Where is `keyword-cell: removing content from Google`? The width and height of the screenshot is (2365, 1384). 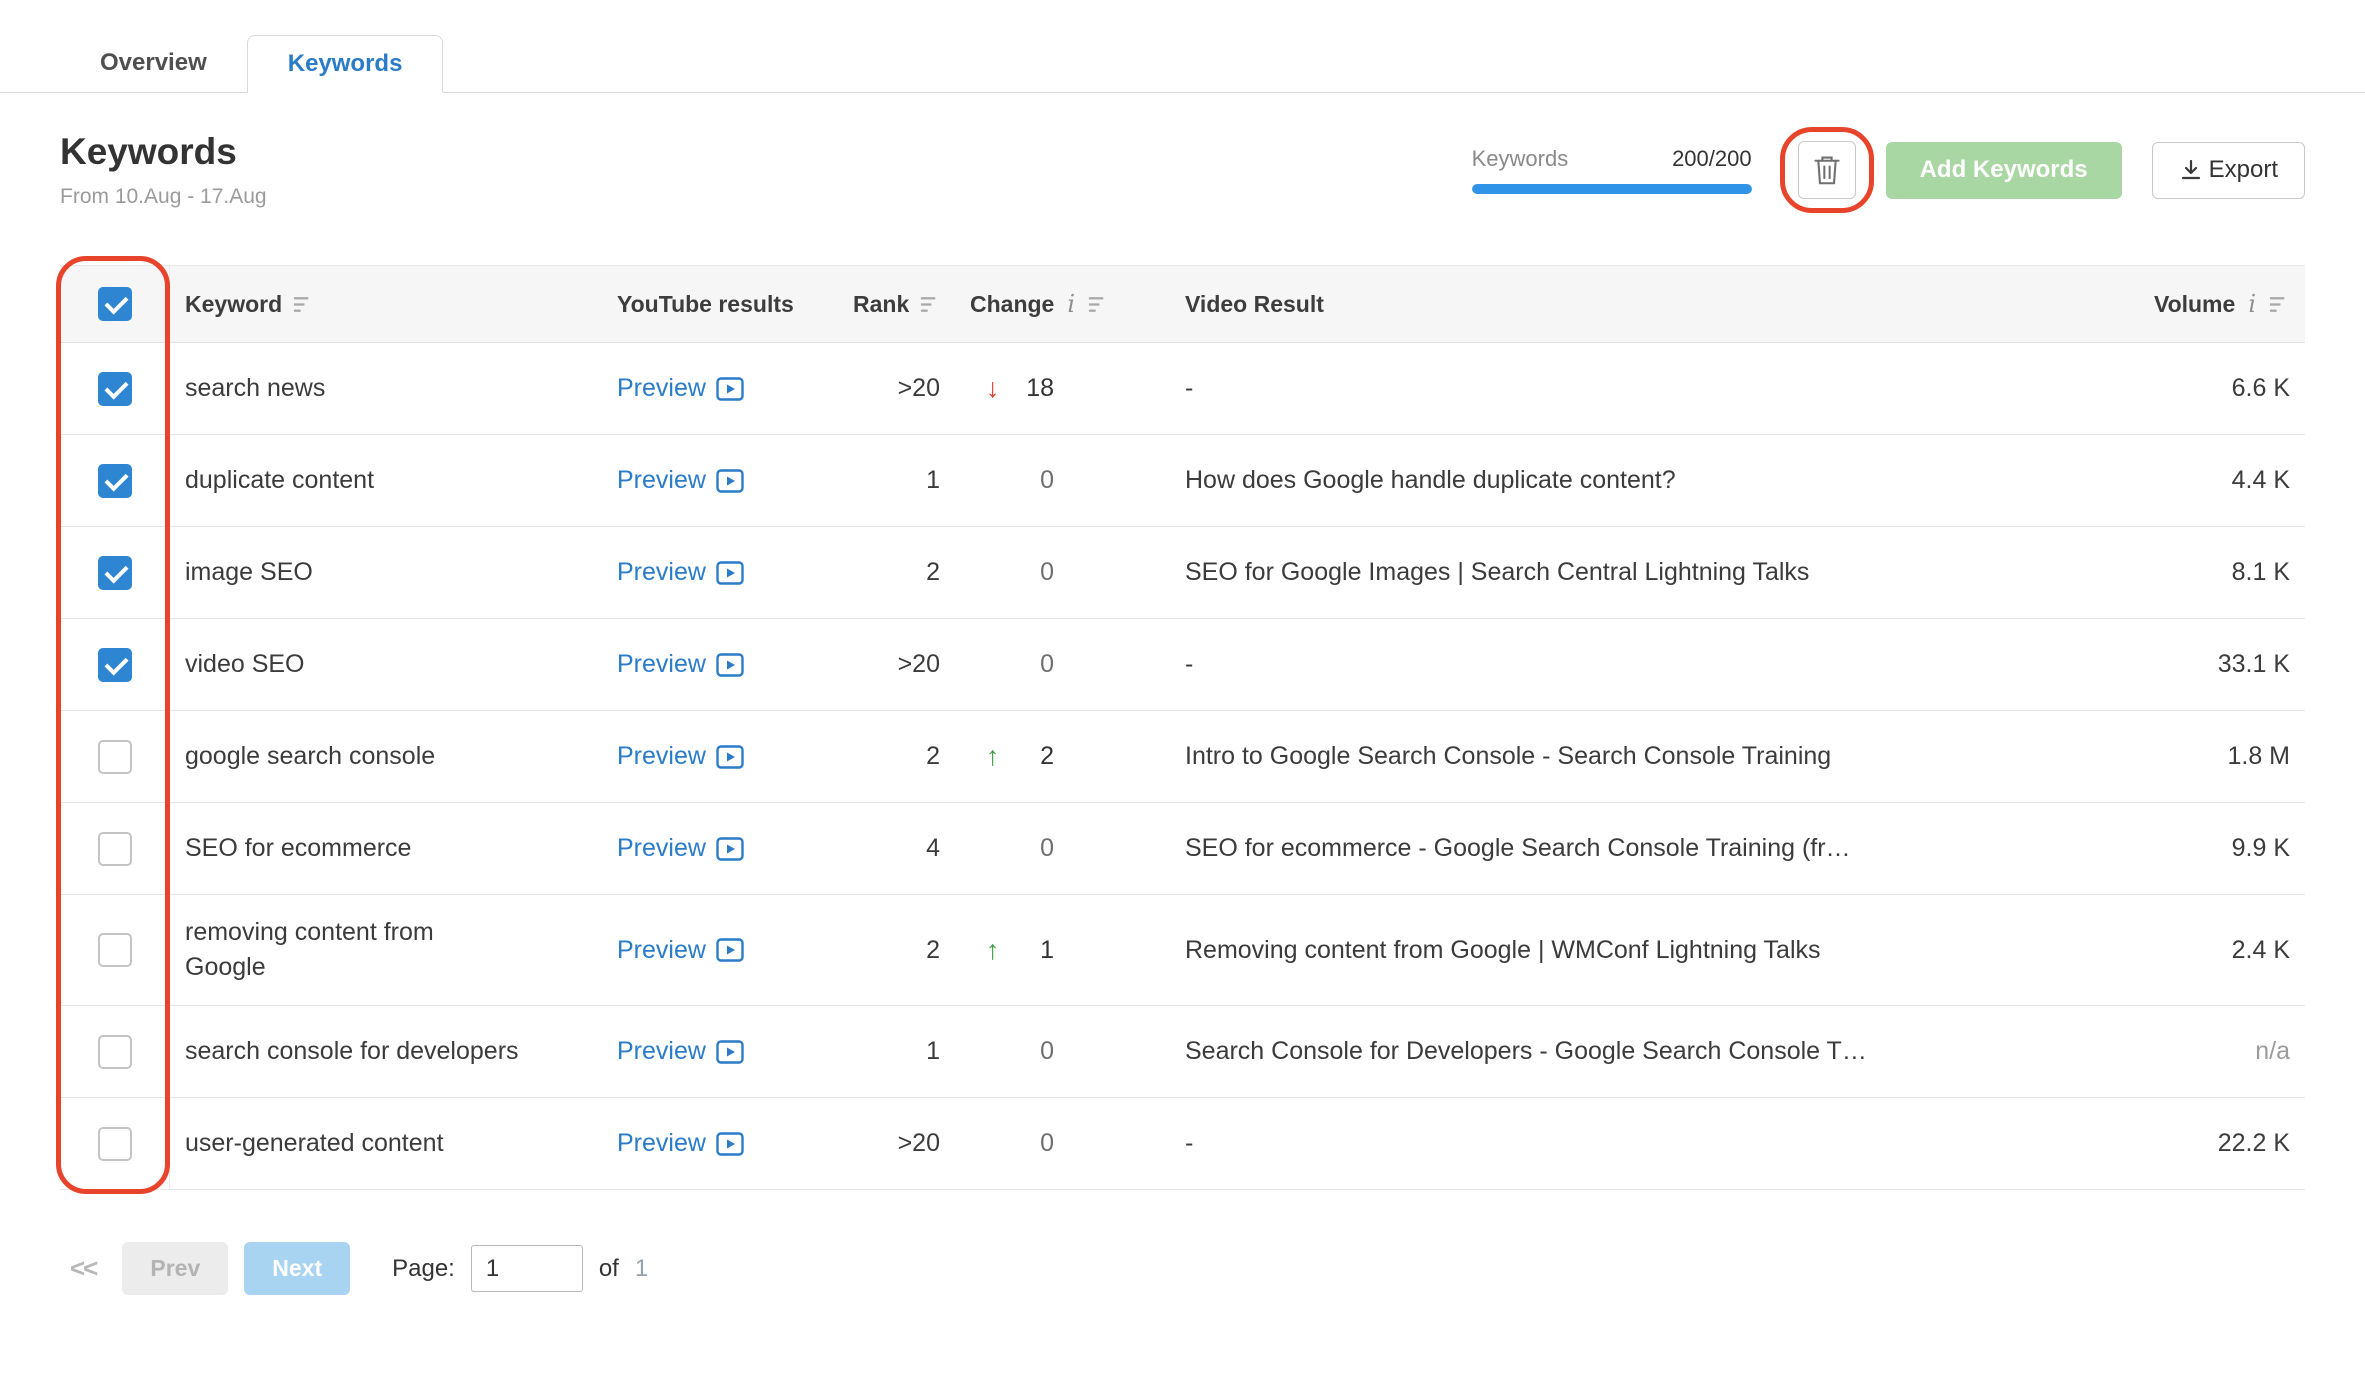 keyword-cell: removing content from Google is located at coordinates (309, 949).